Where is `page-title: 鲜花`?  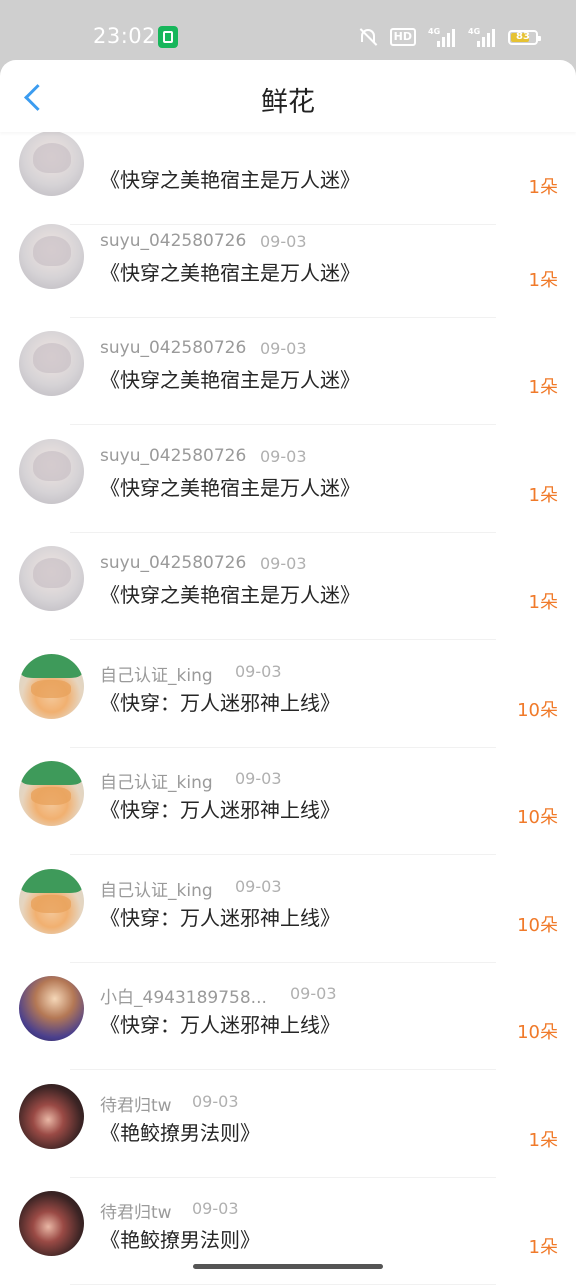
page-title: 鲜花 is located at coordinates (288, 102).